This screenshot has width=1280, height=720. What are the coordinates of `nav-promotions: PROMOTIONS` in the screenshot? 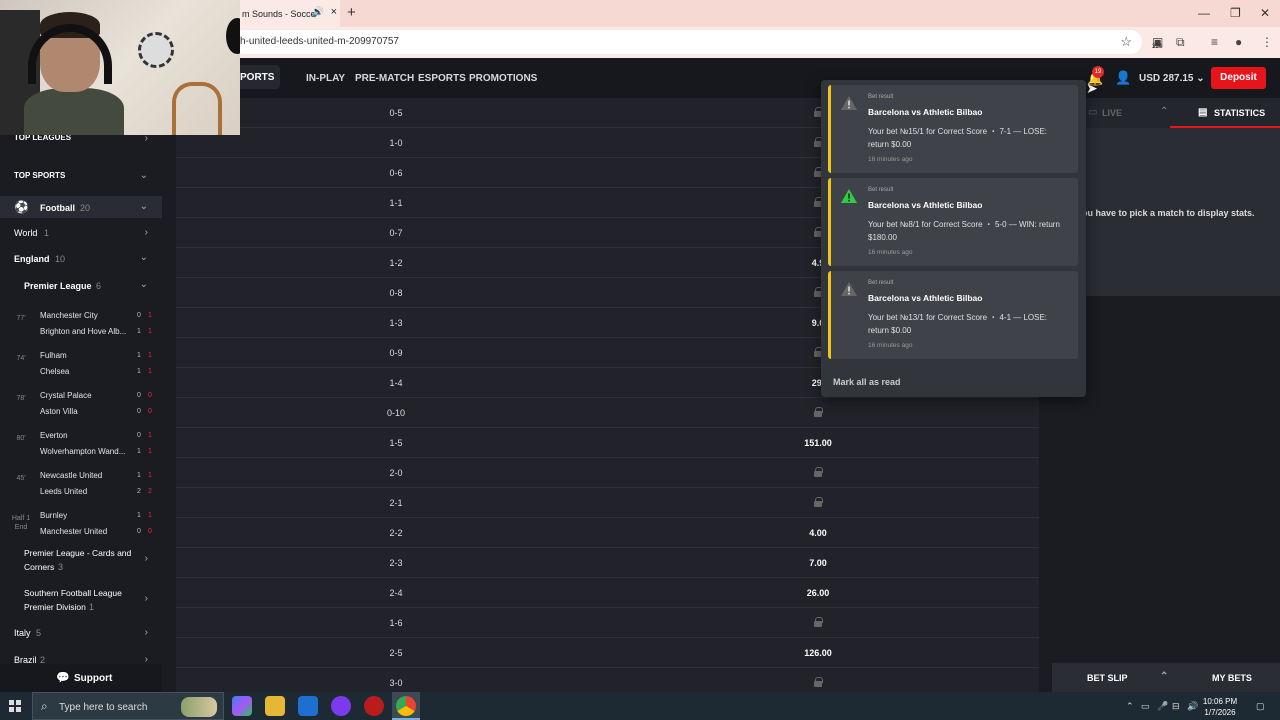 It's located at (503, 78).